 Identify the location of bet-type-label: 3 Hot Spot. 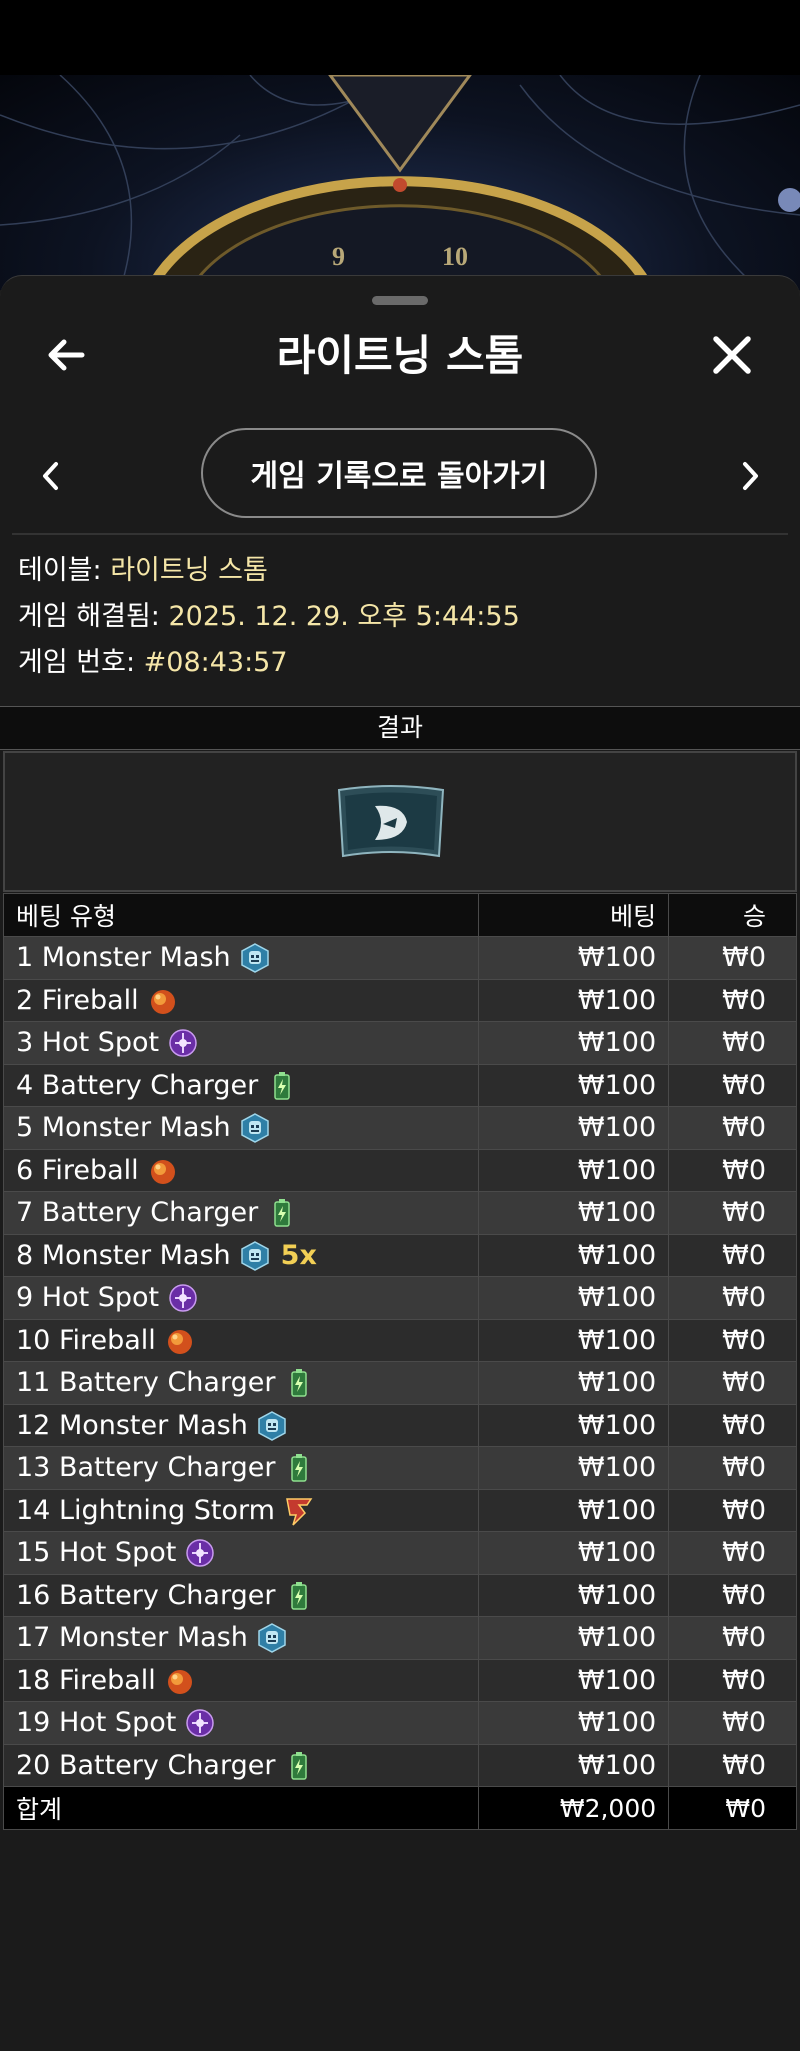
(88, 1043).